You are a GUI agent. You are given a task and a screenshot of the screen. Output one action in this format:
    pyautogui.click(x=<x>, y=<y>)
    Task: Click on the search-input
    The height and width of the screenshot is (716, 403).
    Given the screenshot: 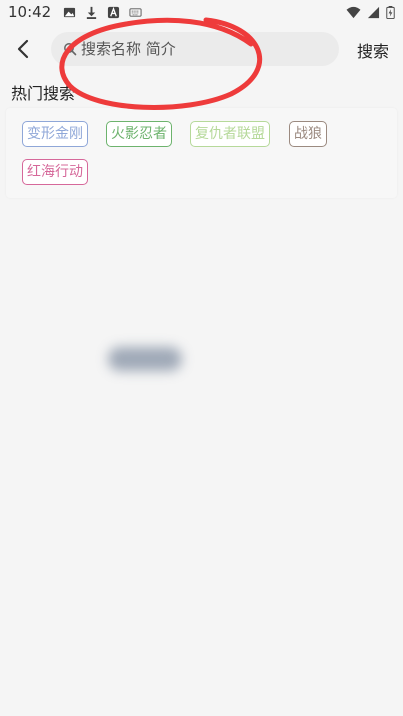 What is the action you would take?
    pyautogui.click(x=201, y=49)
    